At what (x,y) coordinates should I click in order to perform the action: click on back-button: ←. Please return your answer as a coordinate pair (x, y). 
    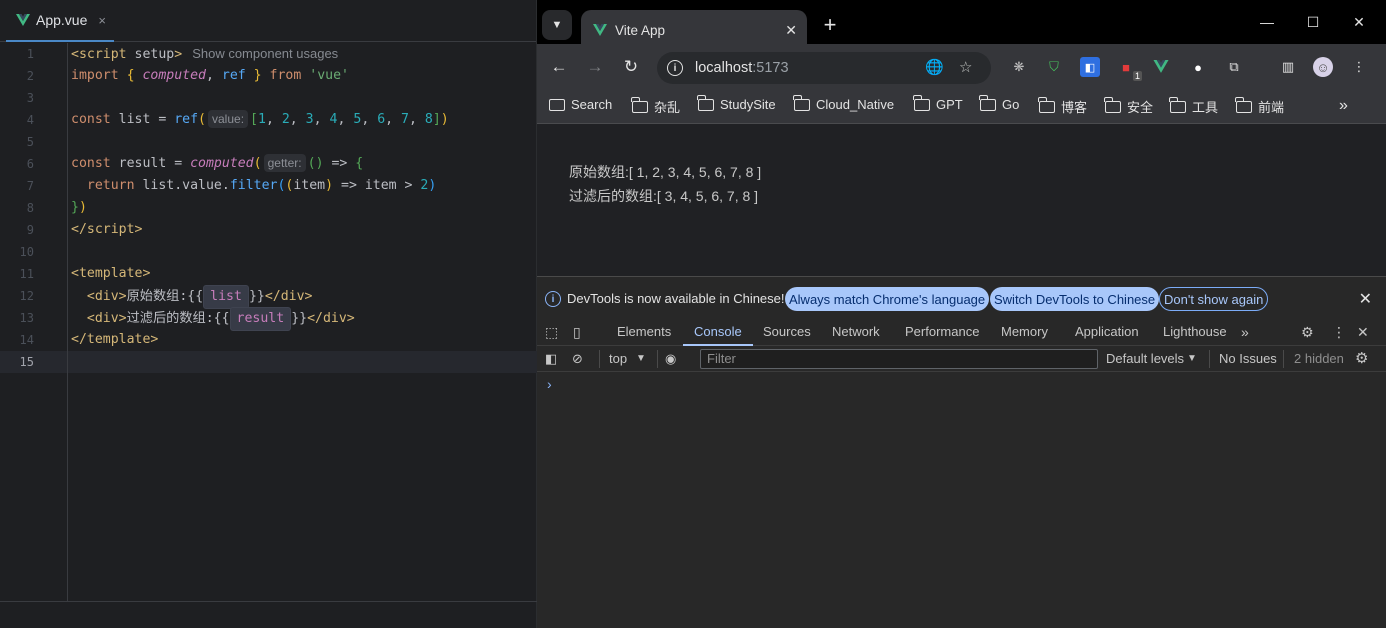
    Looking at the image, I should click on (559, 67).